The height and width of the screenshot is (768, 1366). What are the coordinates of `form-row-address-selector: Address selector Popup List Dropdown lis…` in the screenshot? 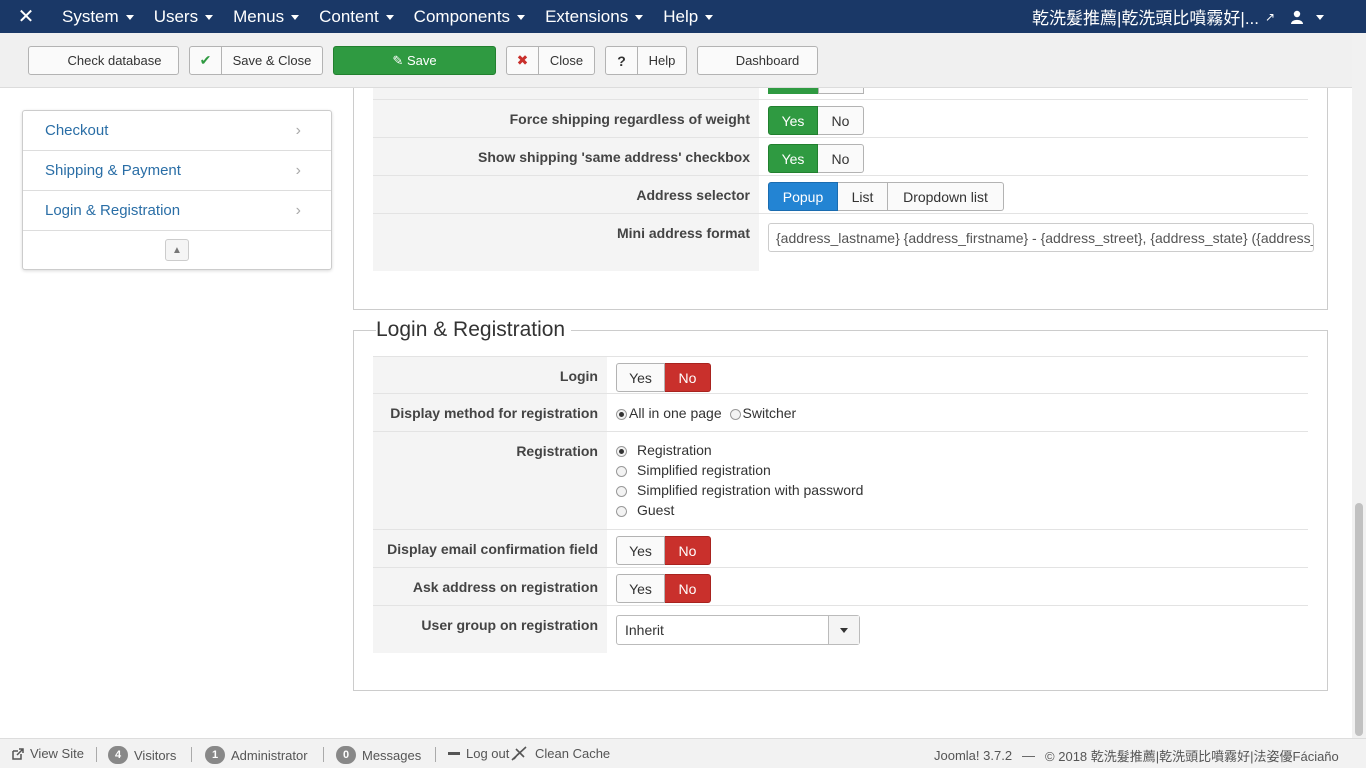 It's located at (840, 195).